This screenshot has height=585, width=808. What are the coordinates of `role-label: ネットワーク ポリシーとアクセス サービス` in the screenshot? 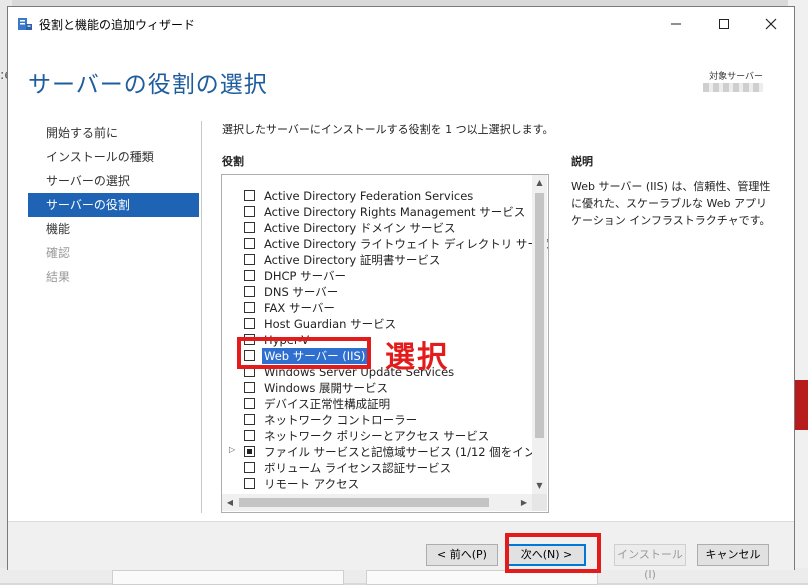 It's located at (377, 436).